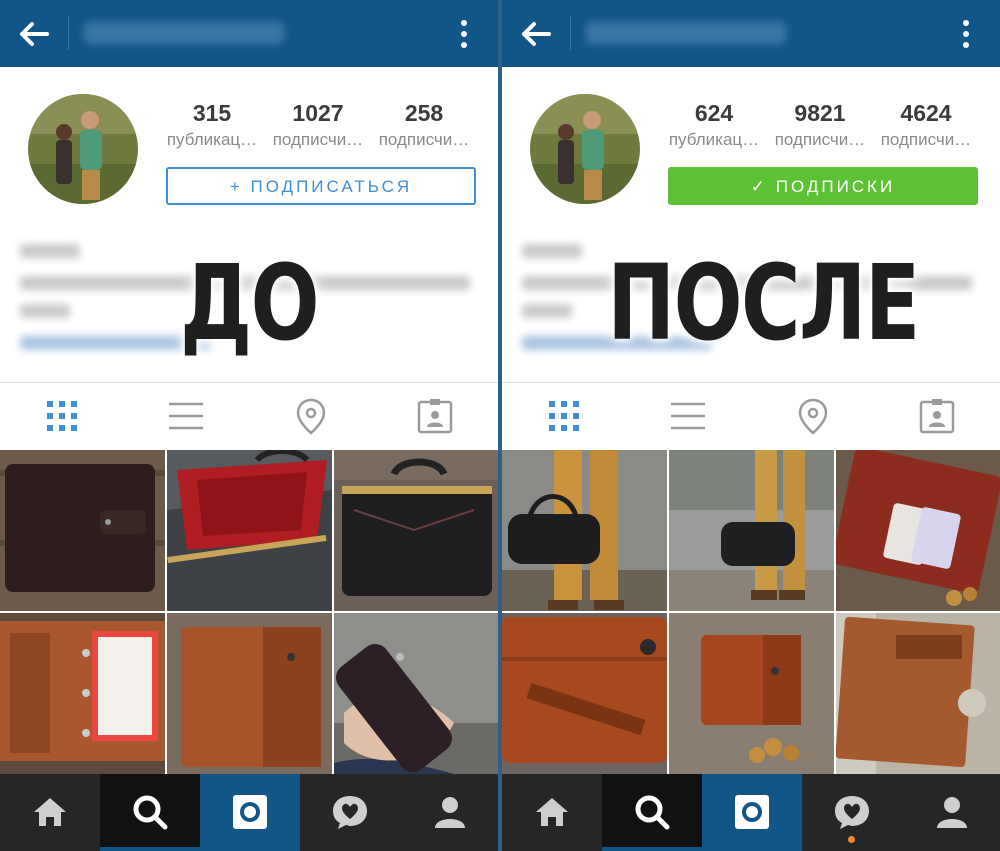  Describe the element at coordinates (823, 186) in the screenshot. I see `following-button: ✓ ПОДПИСКИ` at that location.